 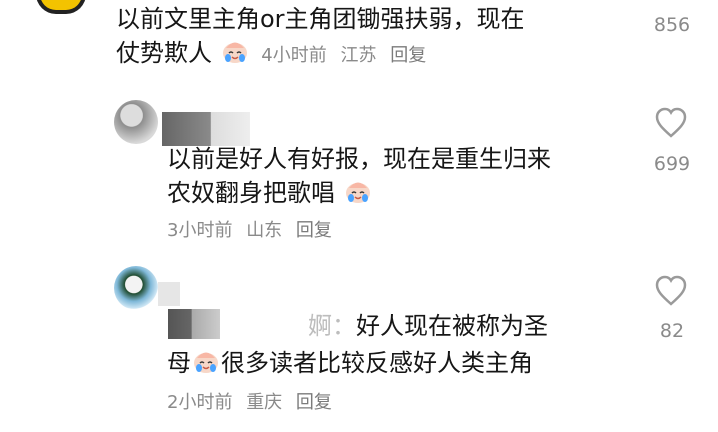 I want to click on comment-text: 以前是好人有好报，现在是重生归来 农奴翻身把歌唱, so click(x=359, y=178).